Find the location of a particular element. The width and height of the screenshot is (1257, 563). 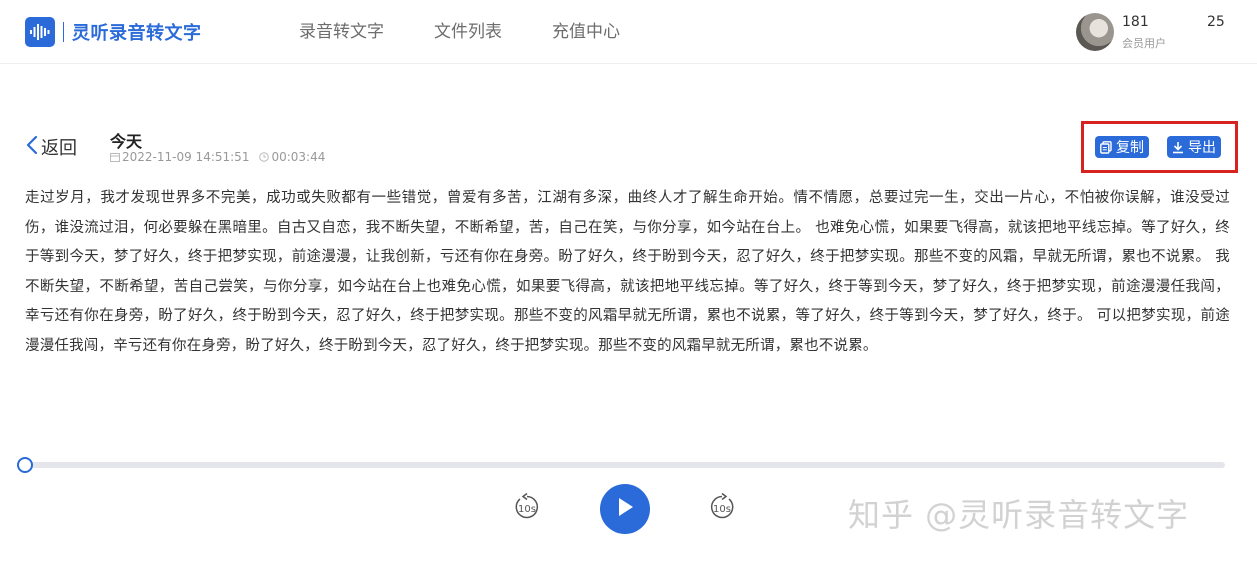

file-duration: 00:03:44 is located at coordinates (292, 157).